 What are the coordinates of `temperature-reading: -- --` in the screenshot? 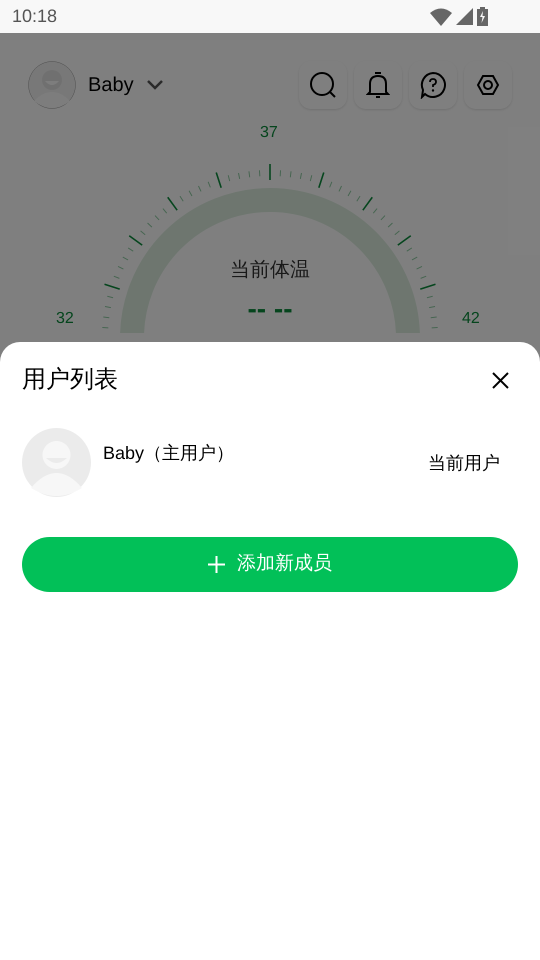 It's located at (270, 309).